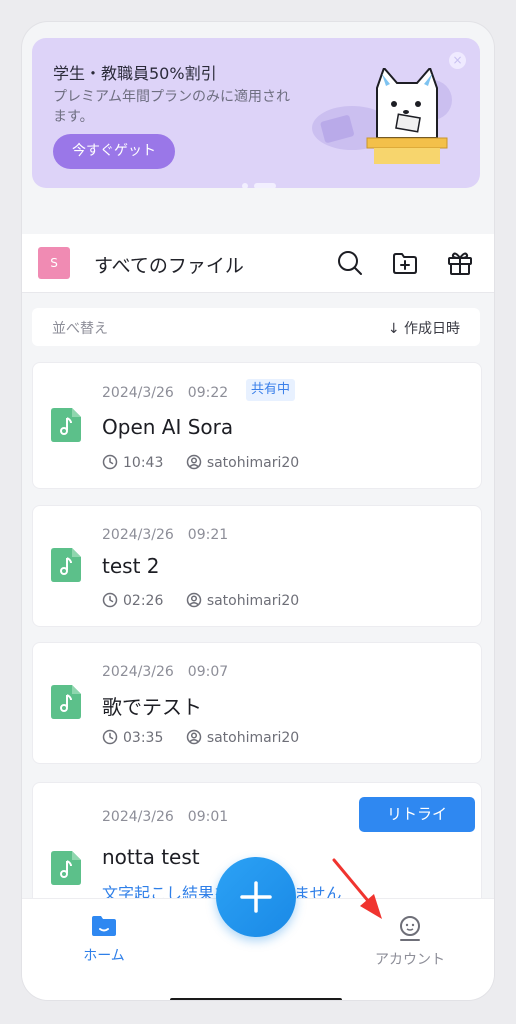 This screenshot has width=516, height=1024. What do you see at coordinates (165, 672) in the screenshot?
I see `file-date: 2024/3/26 09:07` at bounding box center [165, 672].